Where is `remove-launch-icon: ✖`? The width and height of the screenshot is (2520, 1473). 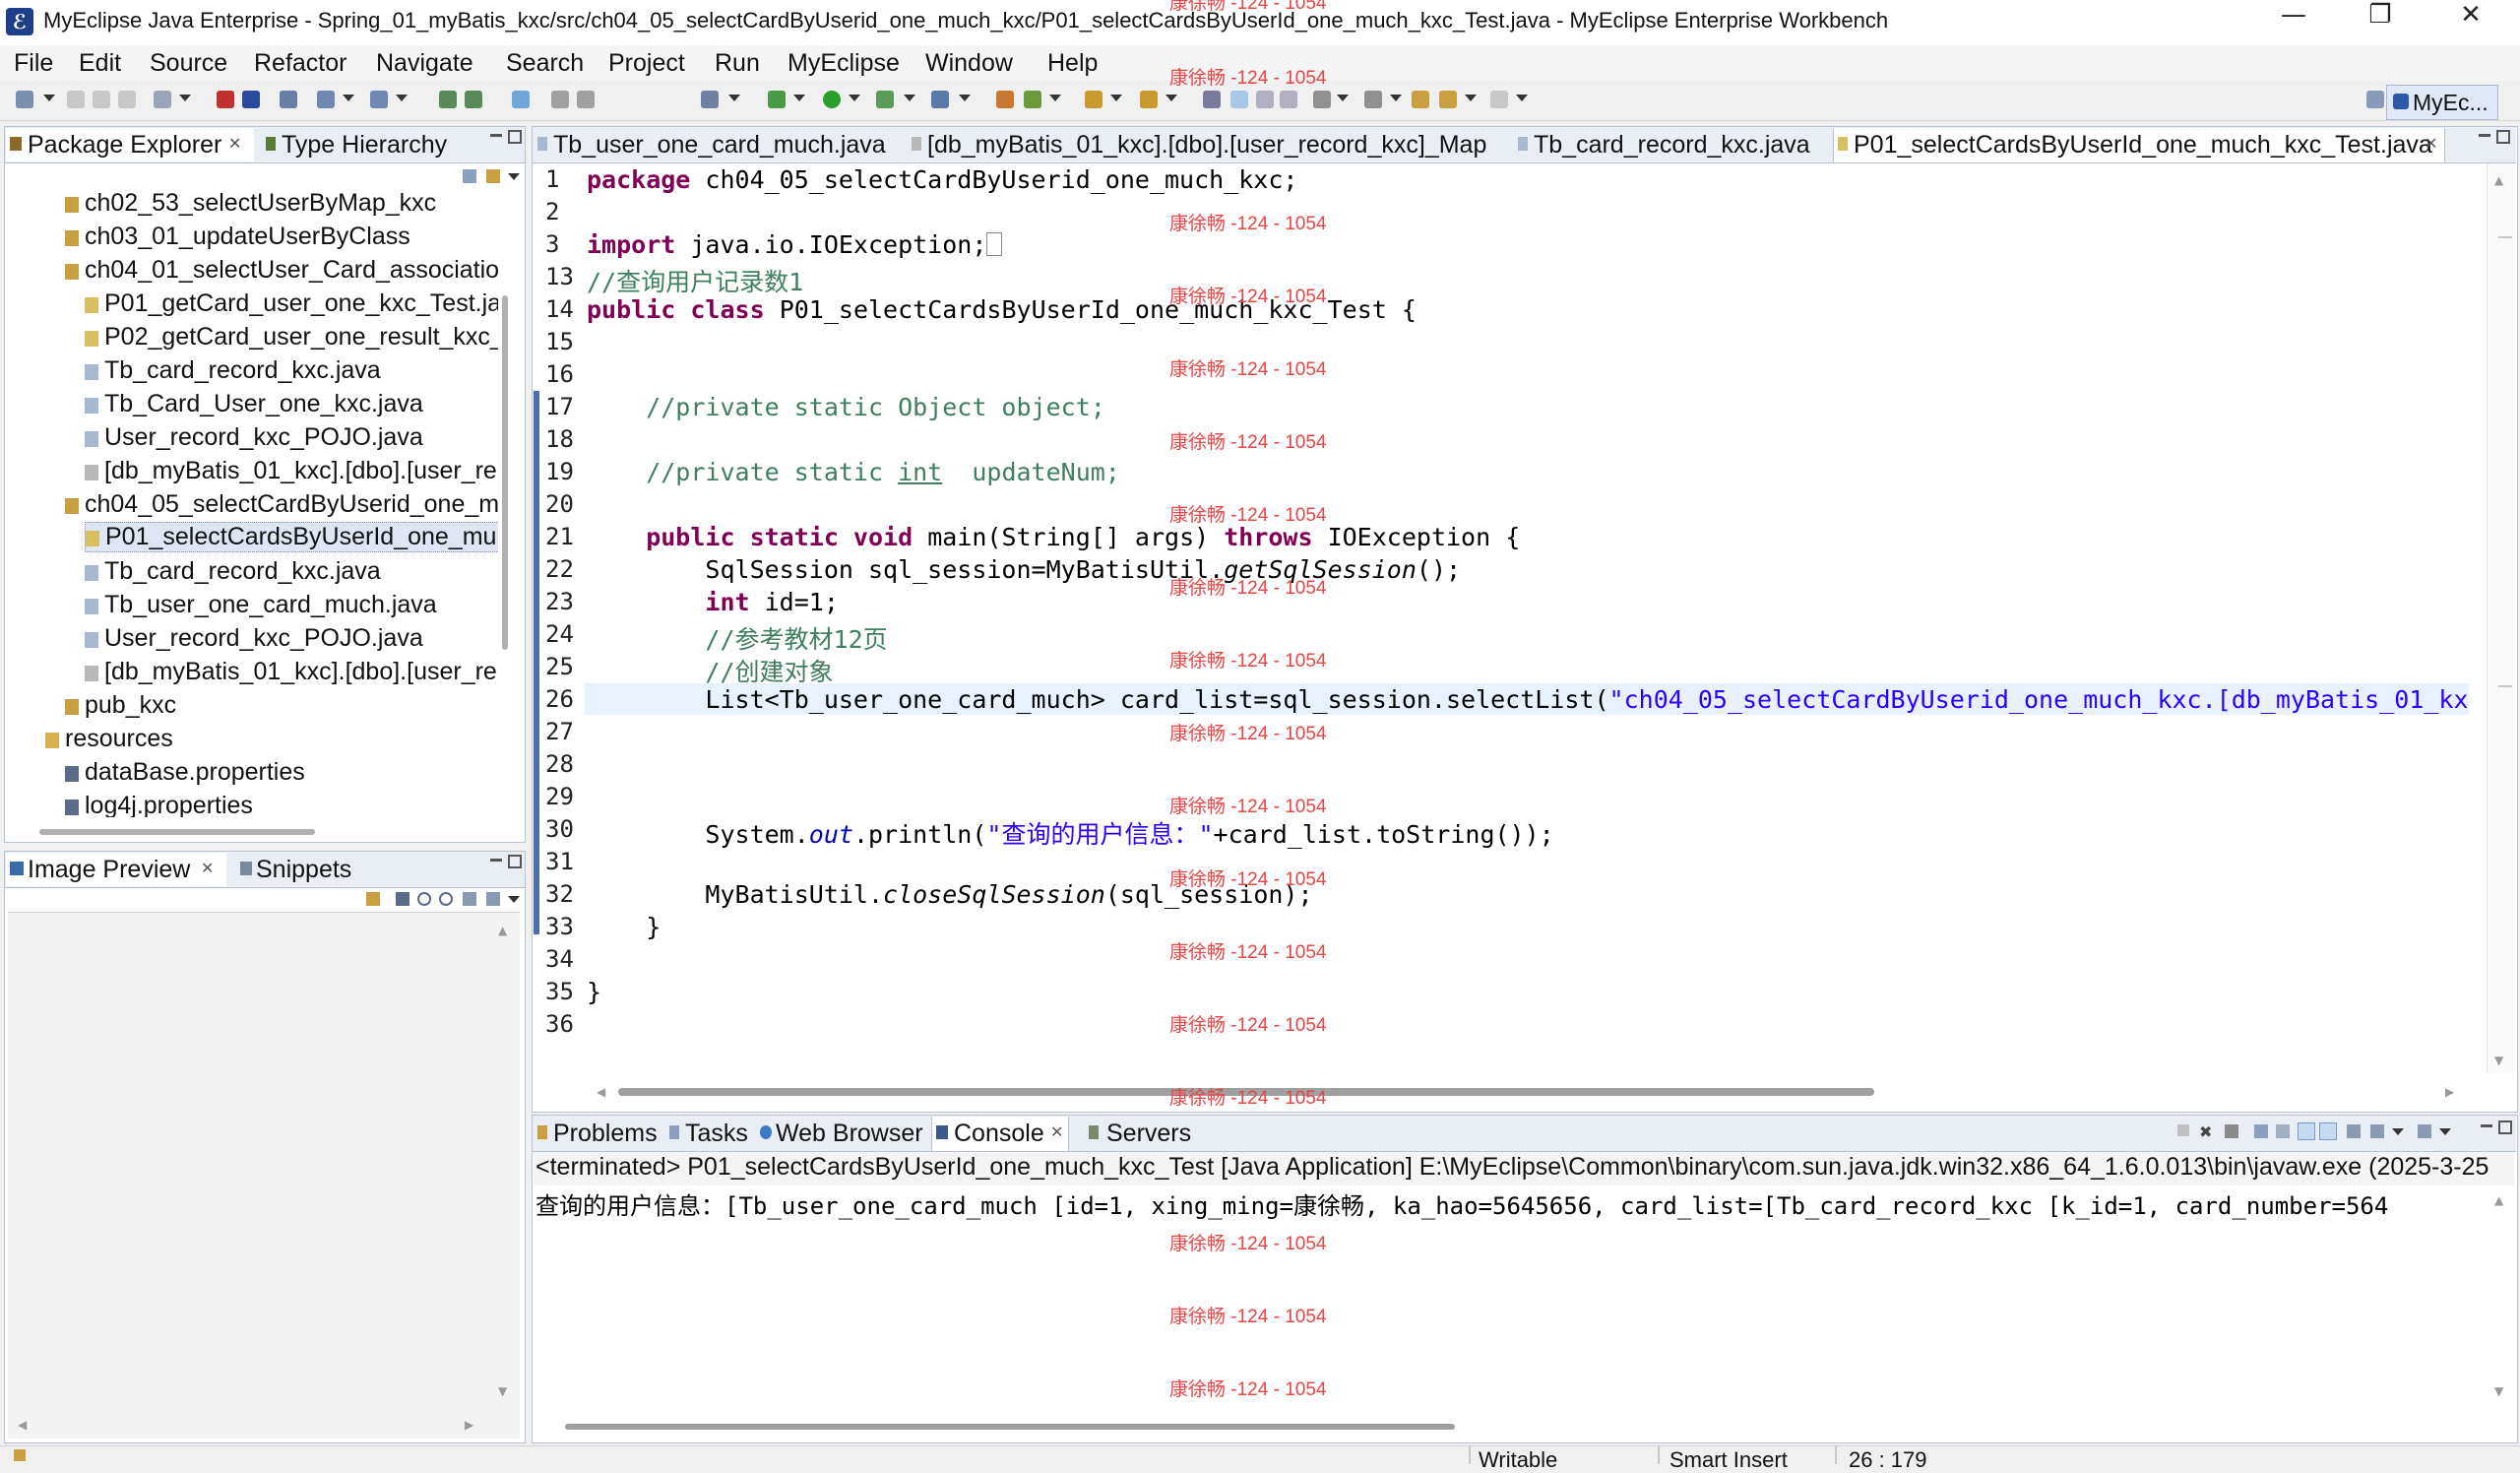 remove-launch-icon: ✖ is located at coordinates (2205, 1131).